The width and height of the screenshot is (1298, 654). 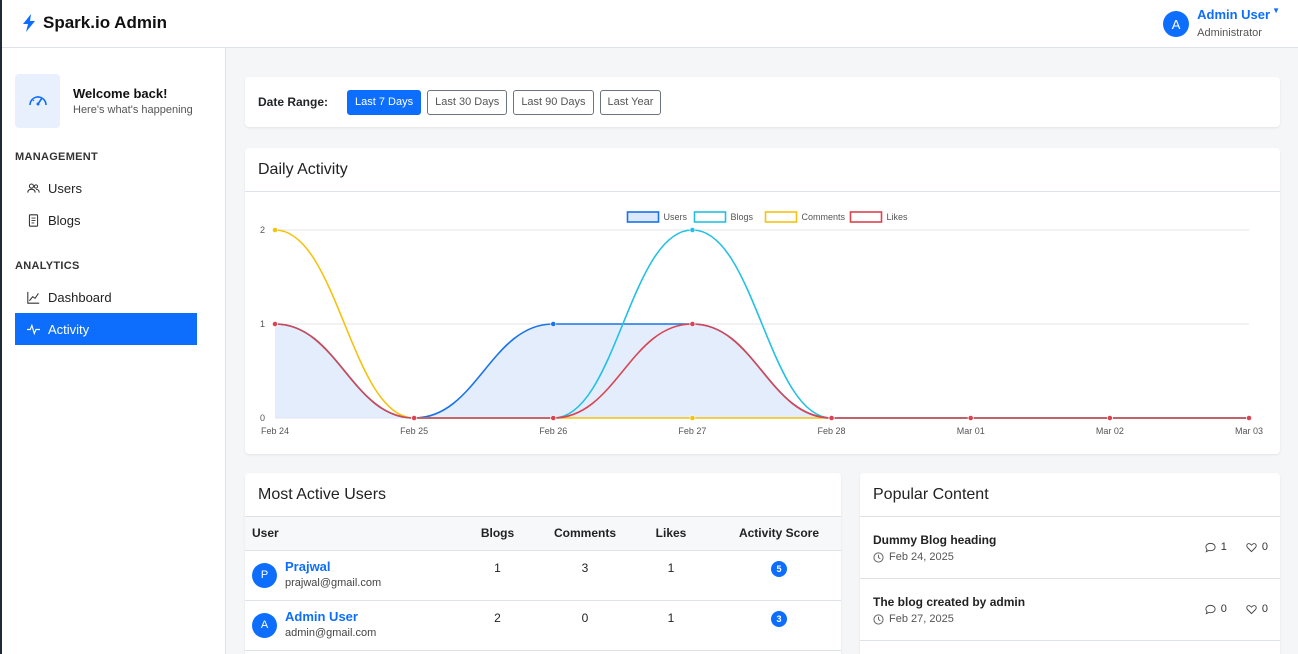 What do you see at coordinates (1276, 10) in the screenshot?
I see `caret-down-icon: ▼` at bounding box center [1276, 10].